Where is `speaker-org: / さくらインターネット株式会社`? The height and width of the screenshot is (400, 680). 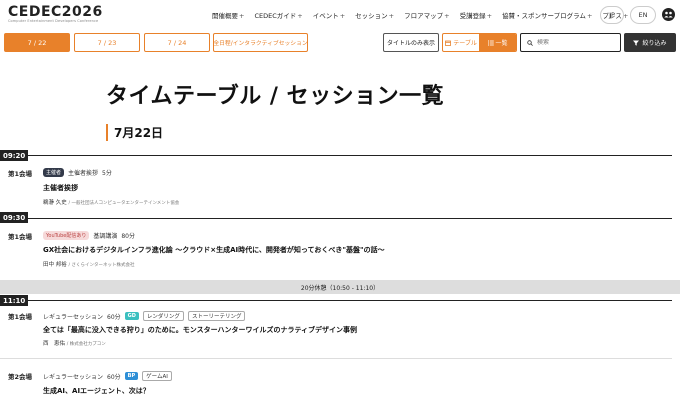
speaker-org: / さくらインターネット株式会社 is located at coordinates (101, 265).